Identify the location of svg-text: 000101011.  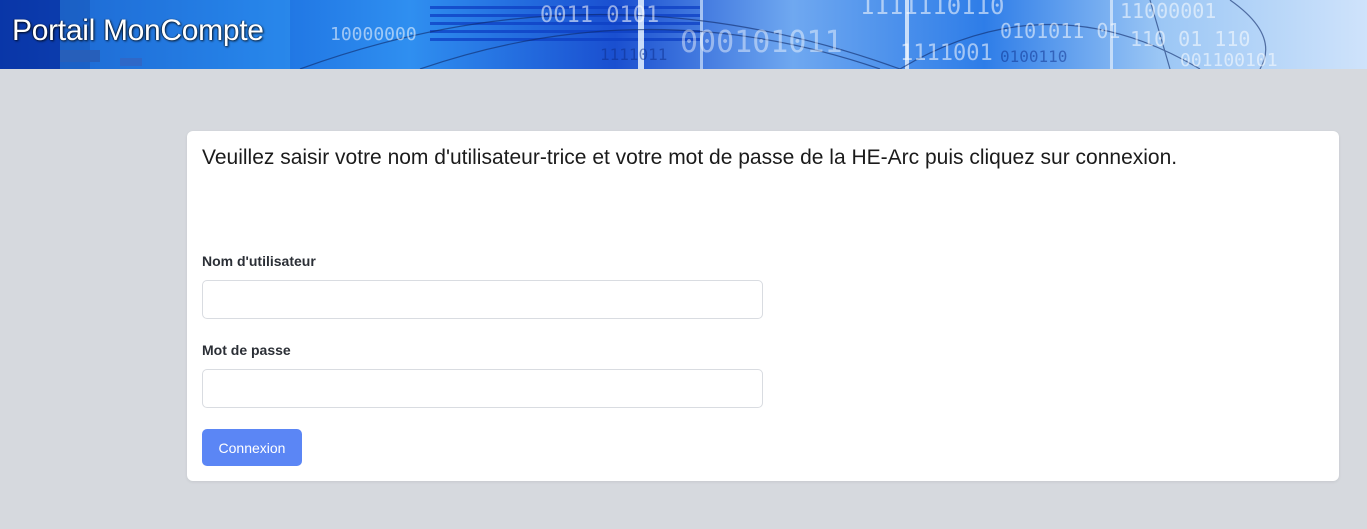
(761, 42).